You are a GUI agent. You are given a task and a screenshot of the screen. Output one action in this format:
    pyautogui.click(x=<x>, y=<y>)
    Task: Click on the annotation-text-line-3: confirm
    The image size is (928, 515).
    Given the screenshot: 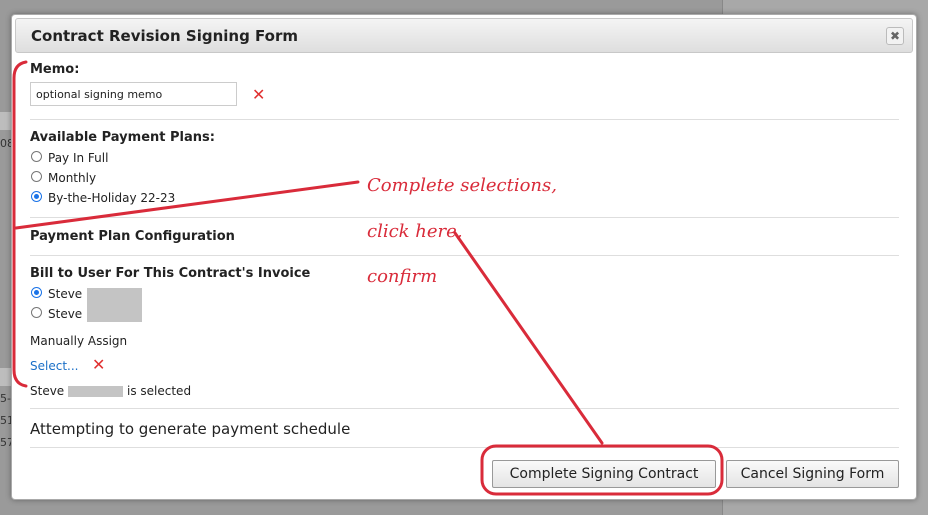 What is the action you would take?
    pyautogui.click(x=402, y=276)
    